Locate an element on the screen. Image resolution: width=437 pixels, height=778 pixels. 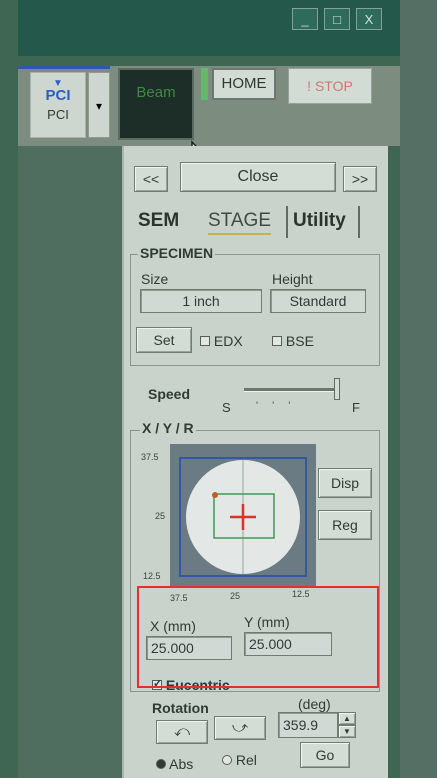
height-label: Height is located at coordinates (292, 279).